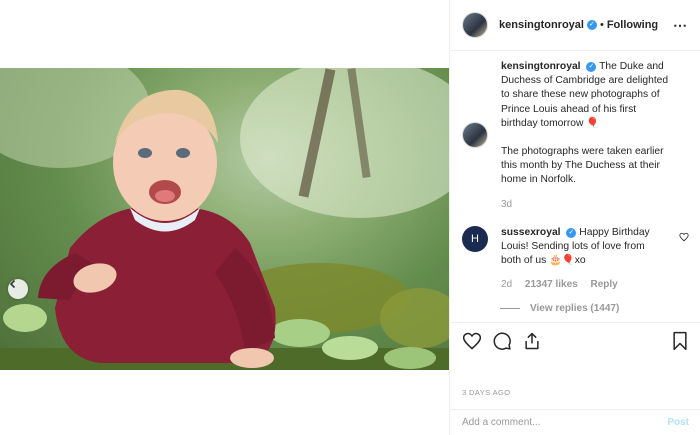 The width and height of the screenshot is (700, 435). I want to click on chevron-left-icon, so click(12, 284).